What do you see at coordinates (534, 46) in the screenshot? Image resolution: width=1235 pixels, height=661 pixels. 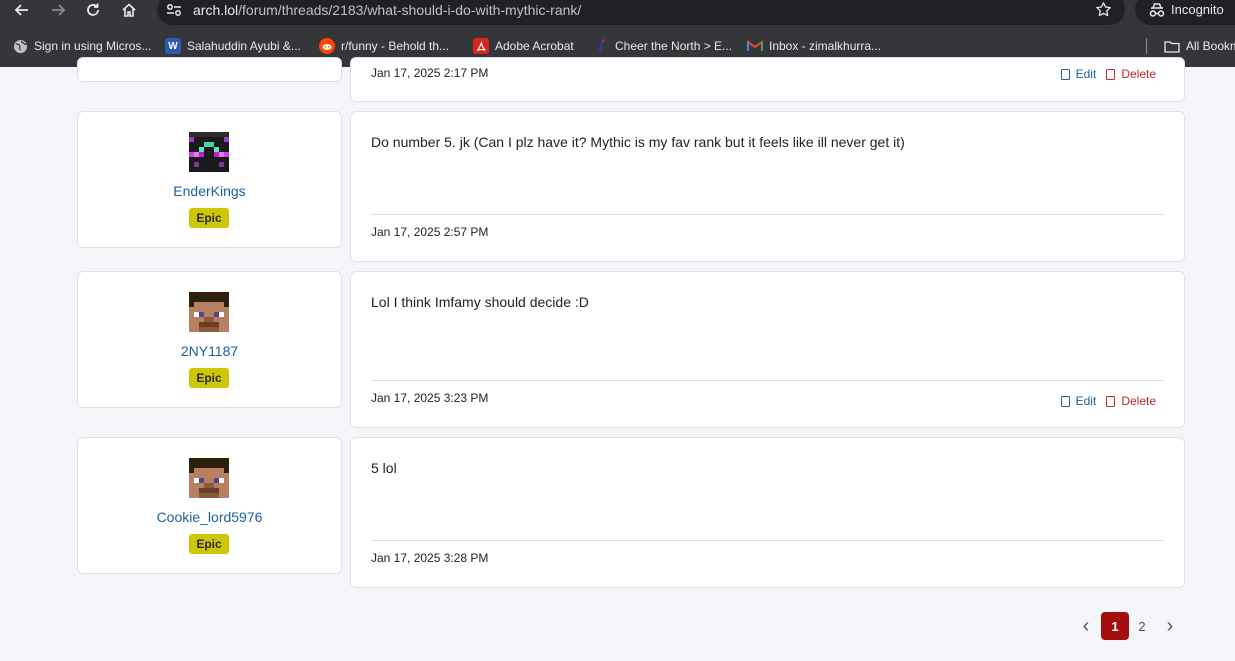 I see `bookmark-label: Adobe Acrobat` at bounding box center [534, 46].